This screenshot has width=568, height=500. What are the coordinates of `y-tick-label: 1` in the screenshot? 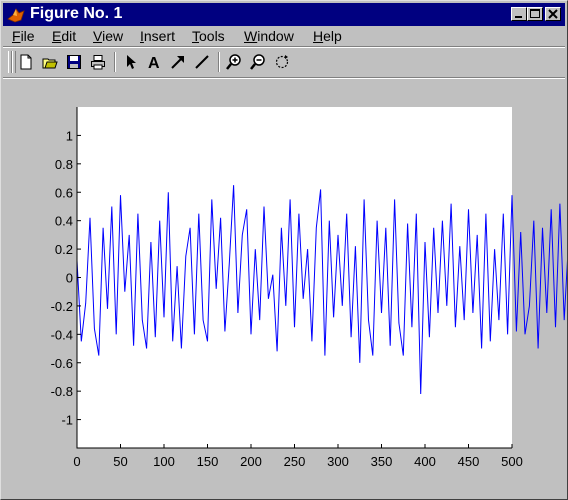 It's located at (69, 135).